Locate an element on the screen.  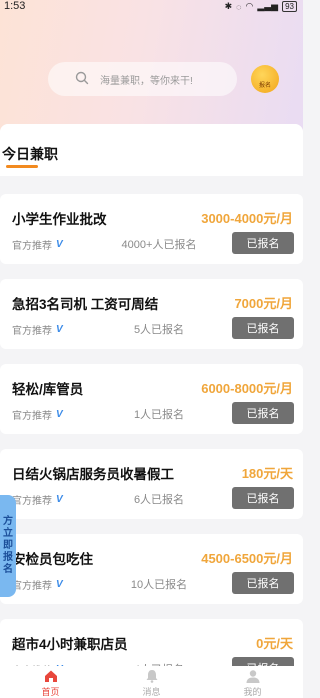
job-title: 日结火锅店服务员收暑假工 is located at coordinates (93, 474).